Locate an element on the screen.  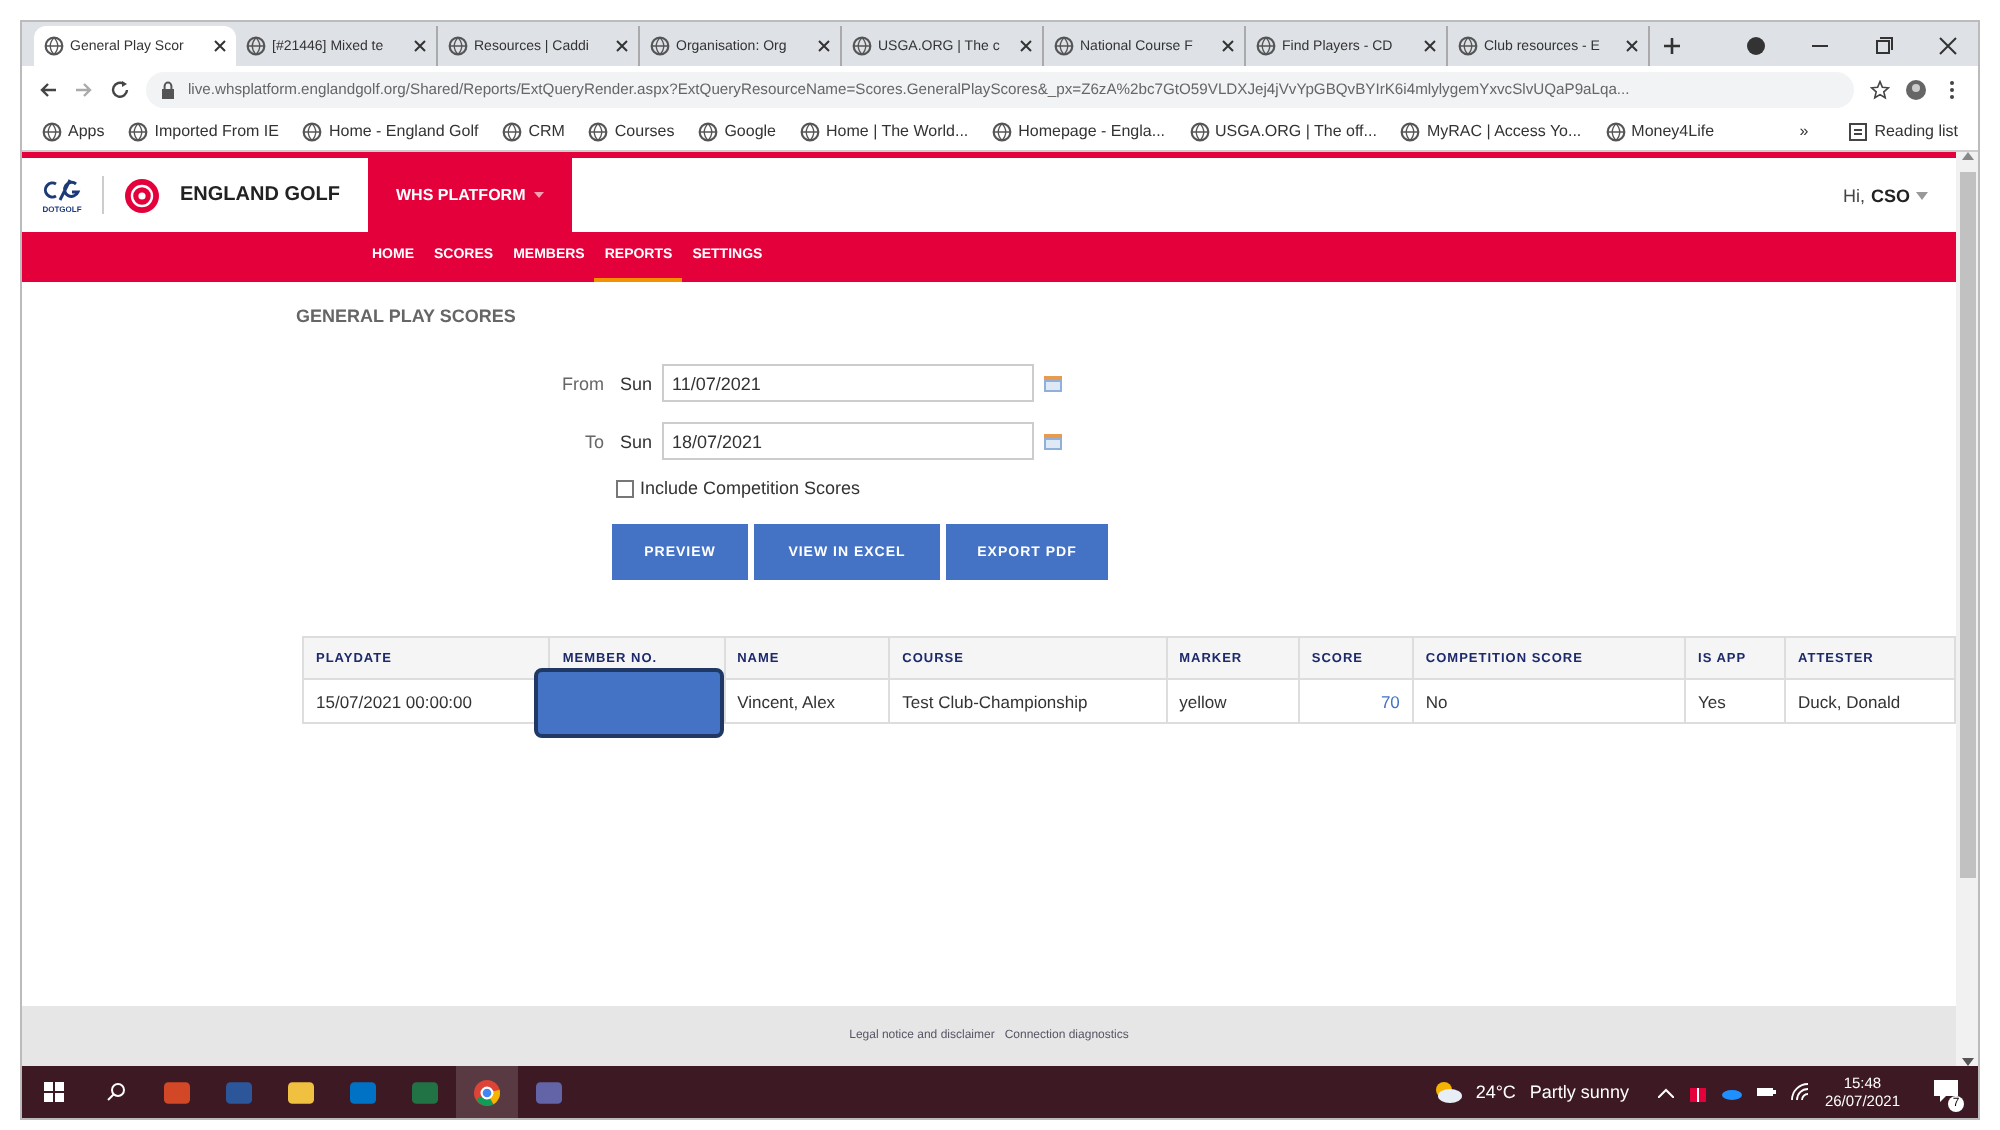
browser-app-icon is located at coordinates (487, 1092).